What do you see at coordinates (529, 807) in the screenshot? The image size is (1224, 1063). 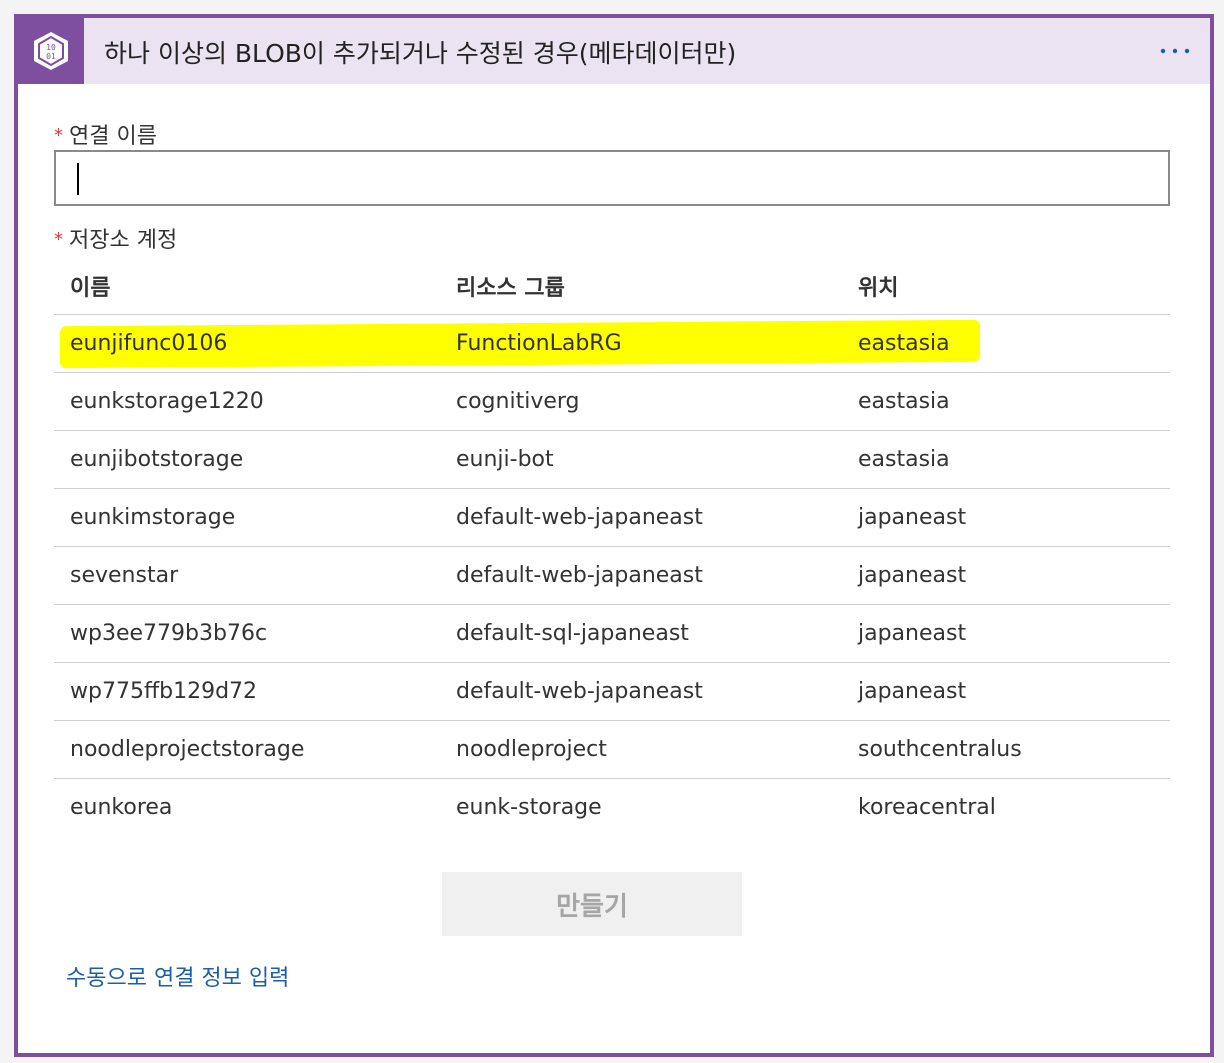 I see `cell-resource-group: eunk-storage` at bounding box center [529, 807].